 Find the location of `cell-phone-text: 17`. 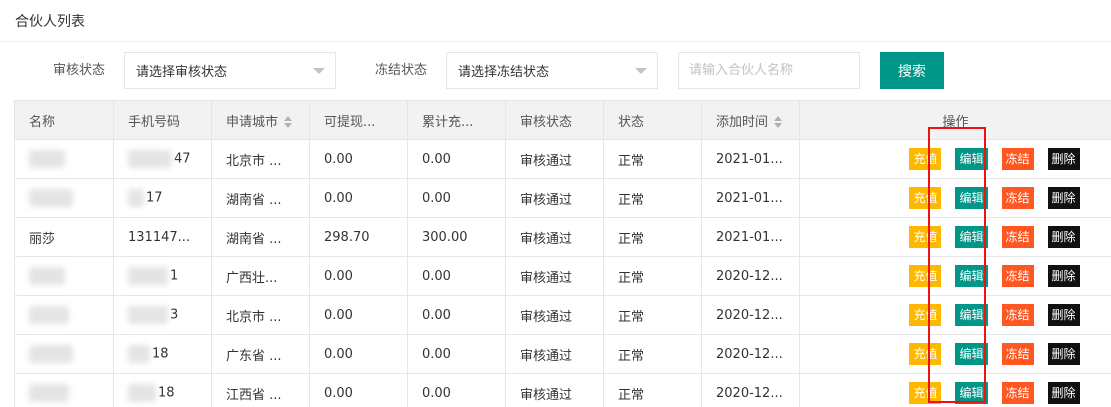

cell-phone-text: 17 is located at coordinates (154, 198).